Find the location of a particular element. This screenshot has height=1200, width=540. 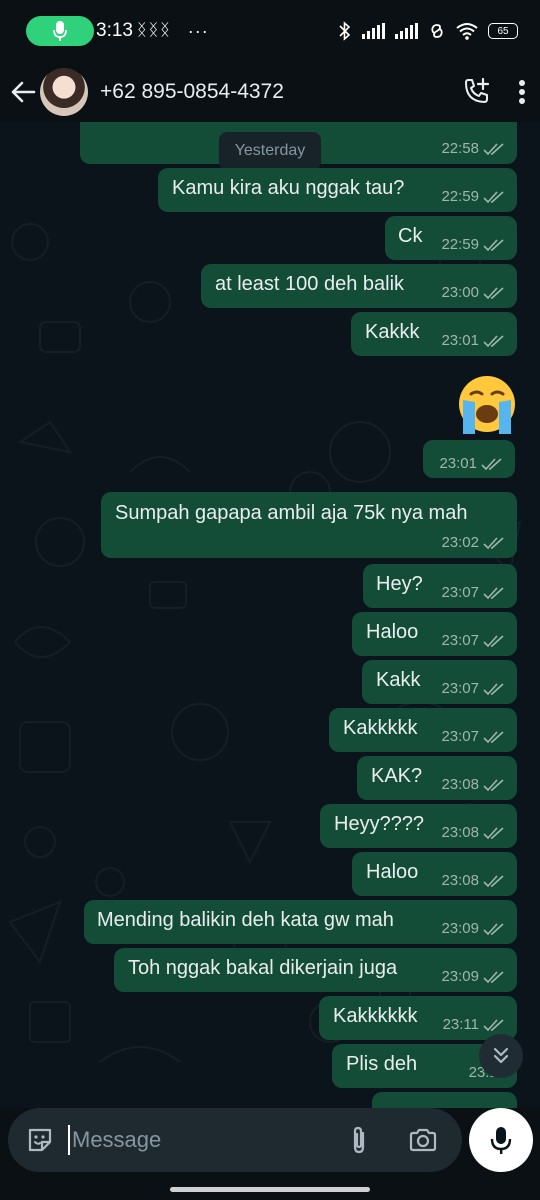

message-text: Ck is located at coordinates (410, 236).